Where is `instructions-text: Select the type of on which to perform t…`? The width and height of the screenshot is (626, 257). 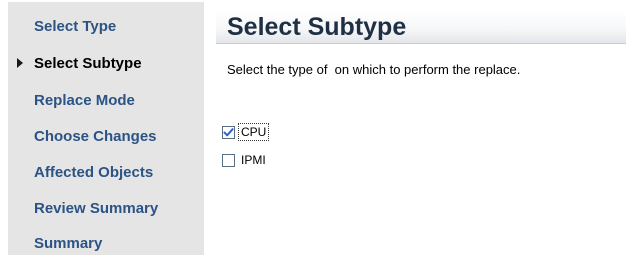 instructions-text: Select the type of on which to perform t… is located at coordinates (374, 69).